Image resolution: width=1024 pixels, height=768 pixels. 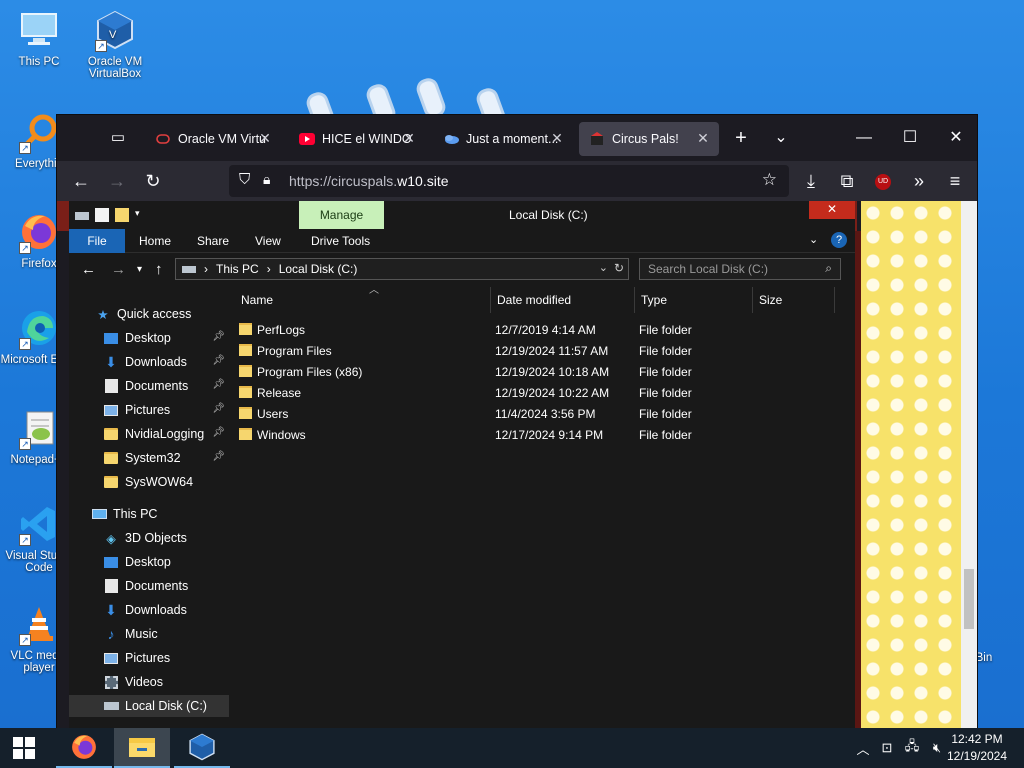 What do you see at coordinates (202, 748) in the screenshot?
I see `taskbar-virtualbox` at bounding box center [202, 748].